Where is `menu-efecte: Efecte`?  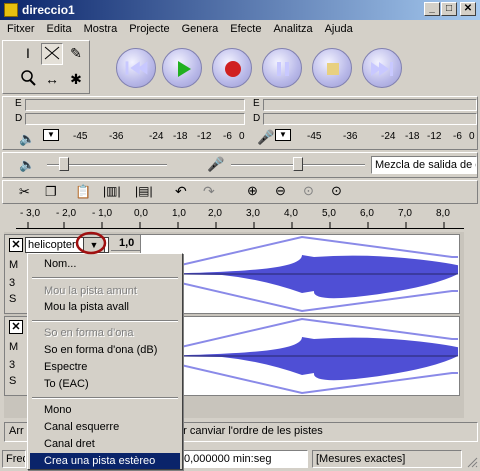 menu-efecte: Efecte is located at coordinates (244, 27).